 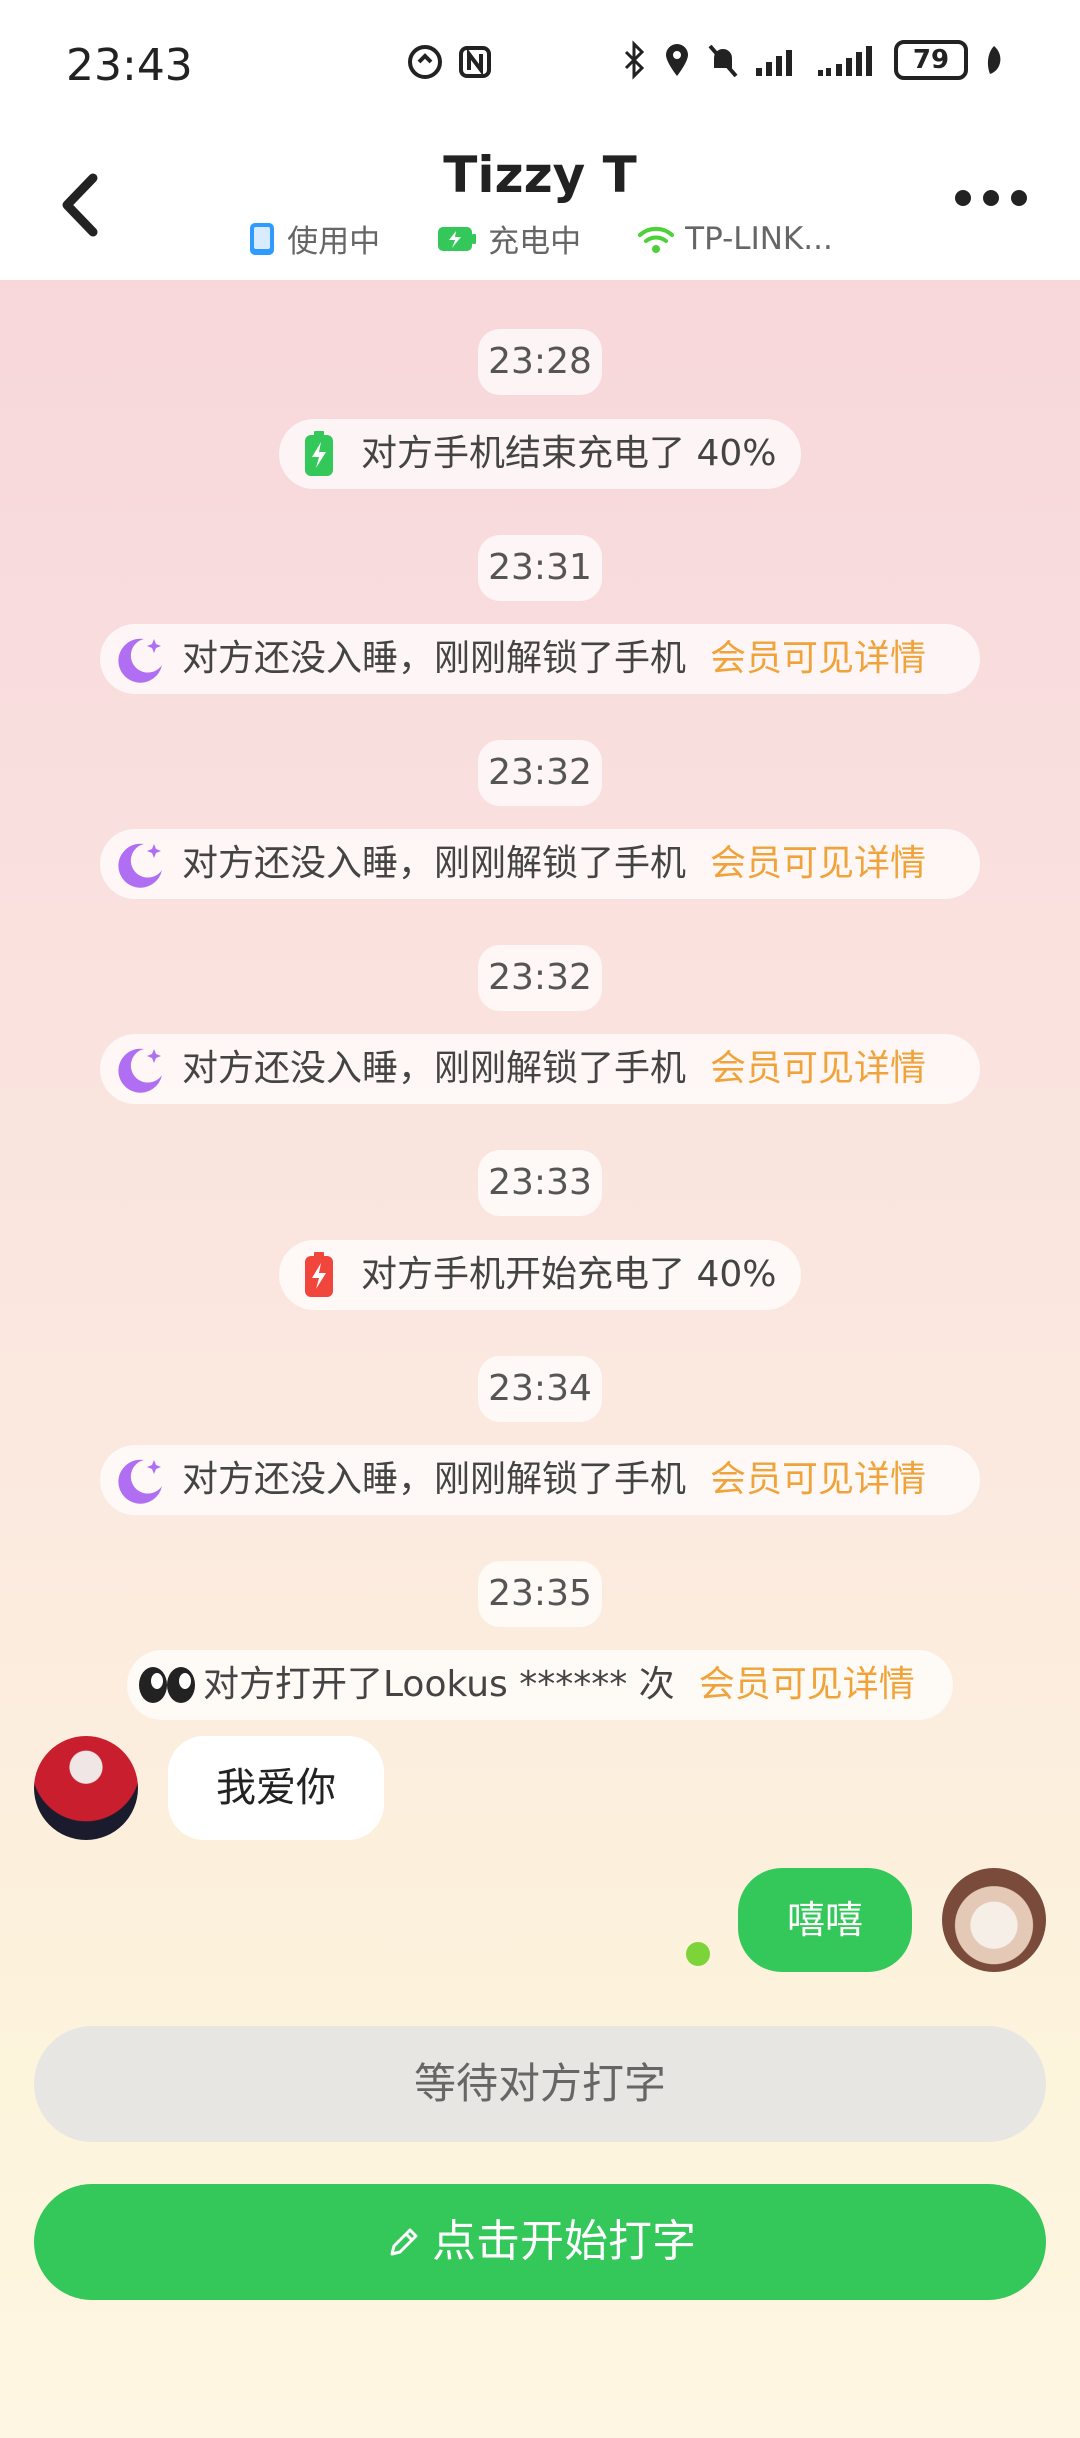 I want to click on start-typing-button: 点击开始打字, so click(x=540, y=2242).